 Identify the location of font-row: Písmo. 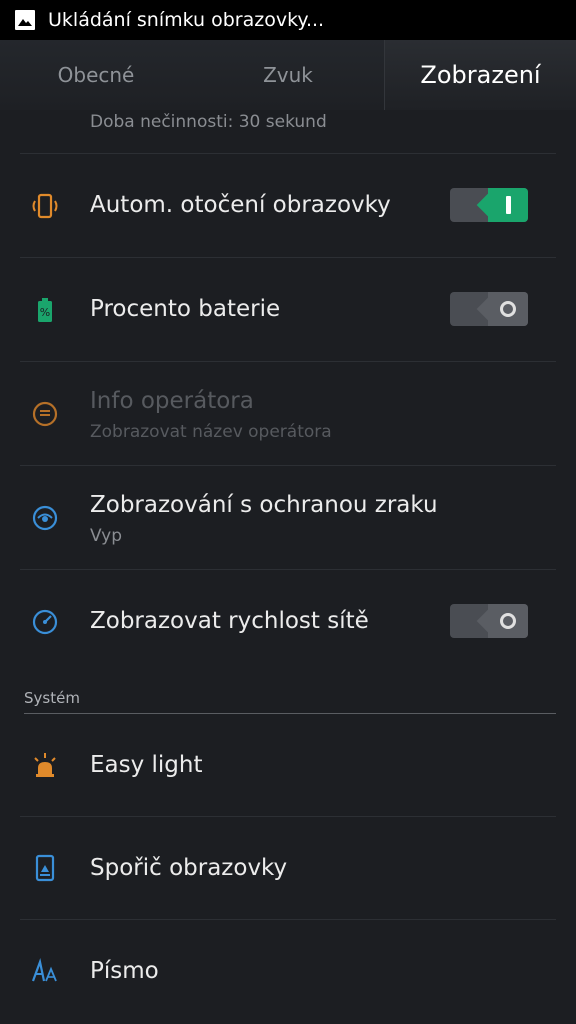
(288, 971).